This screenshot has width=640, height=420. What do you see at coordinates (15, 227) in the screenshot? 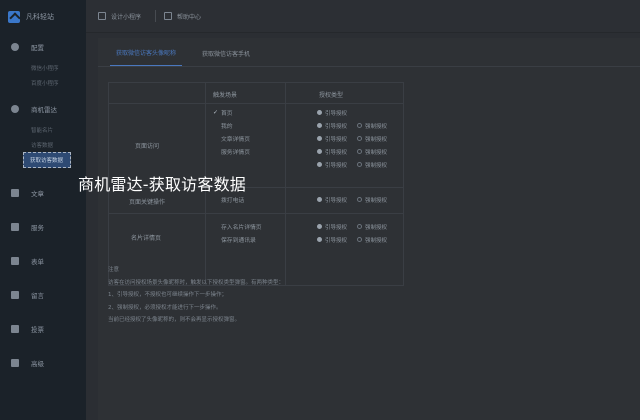
I see `service-icon` at bounding box center [15, 227].